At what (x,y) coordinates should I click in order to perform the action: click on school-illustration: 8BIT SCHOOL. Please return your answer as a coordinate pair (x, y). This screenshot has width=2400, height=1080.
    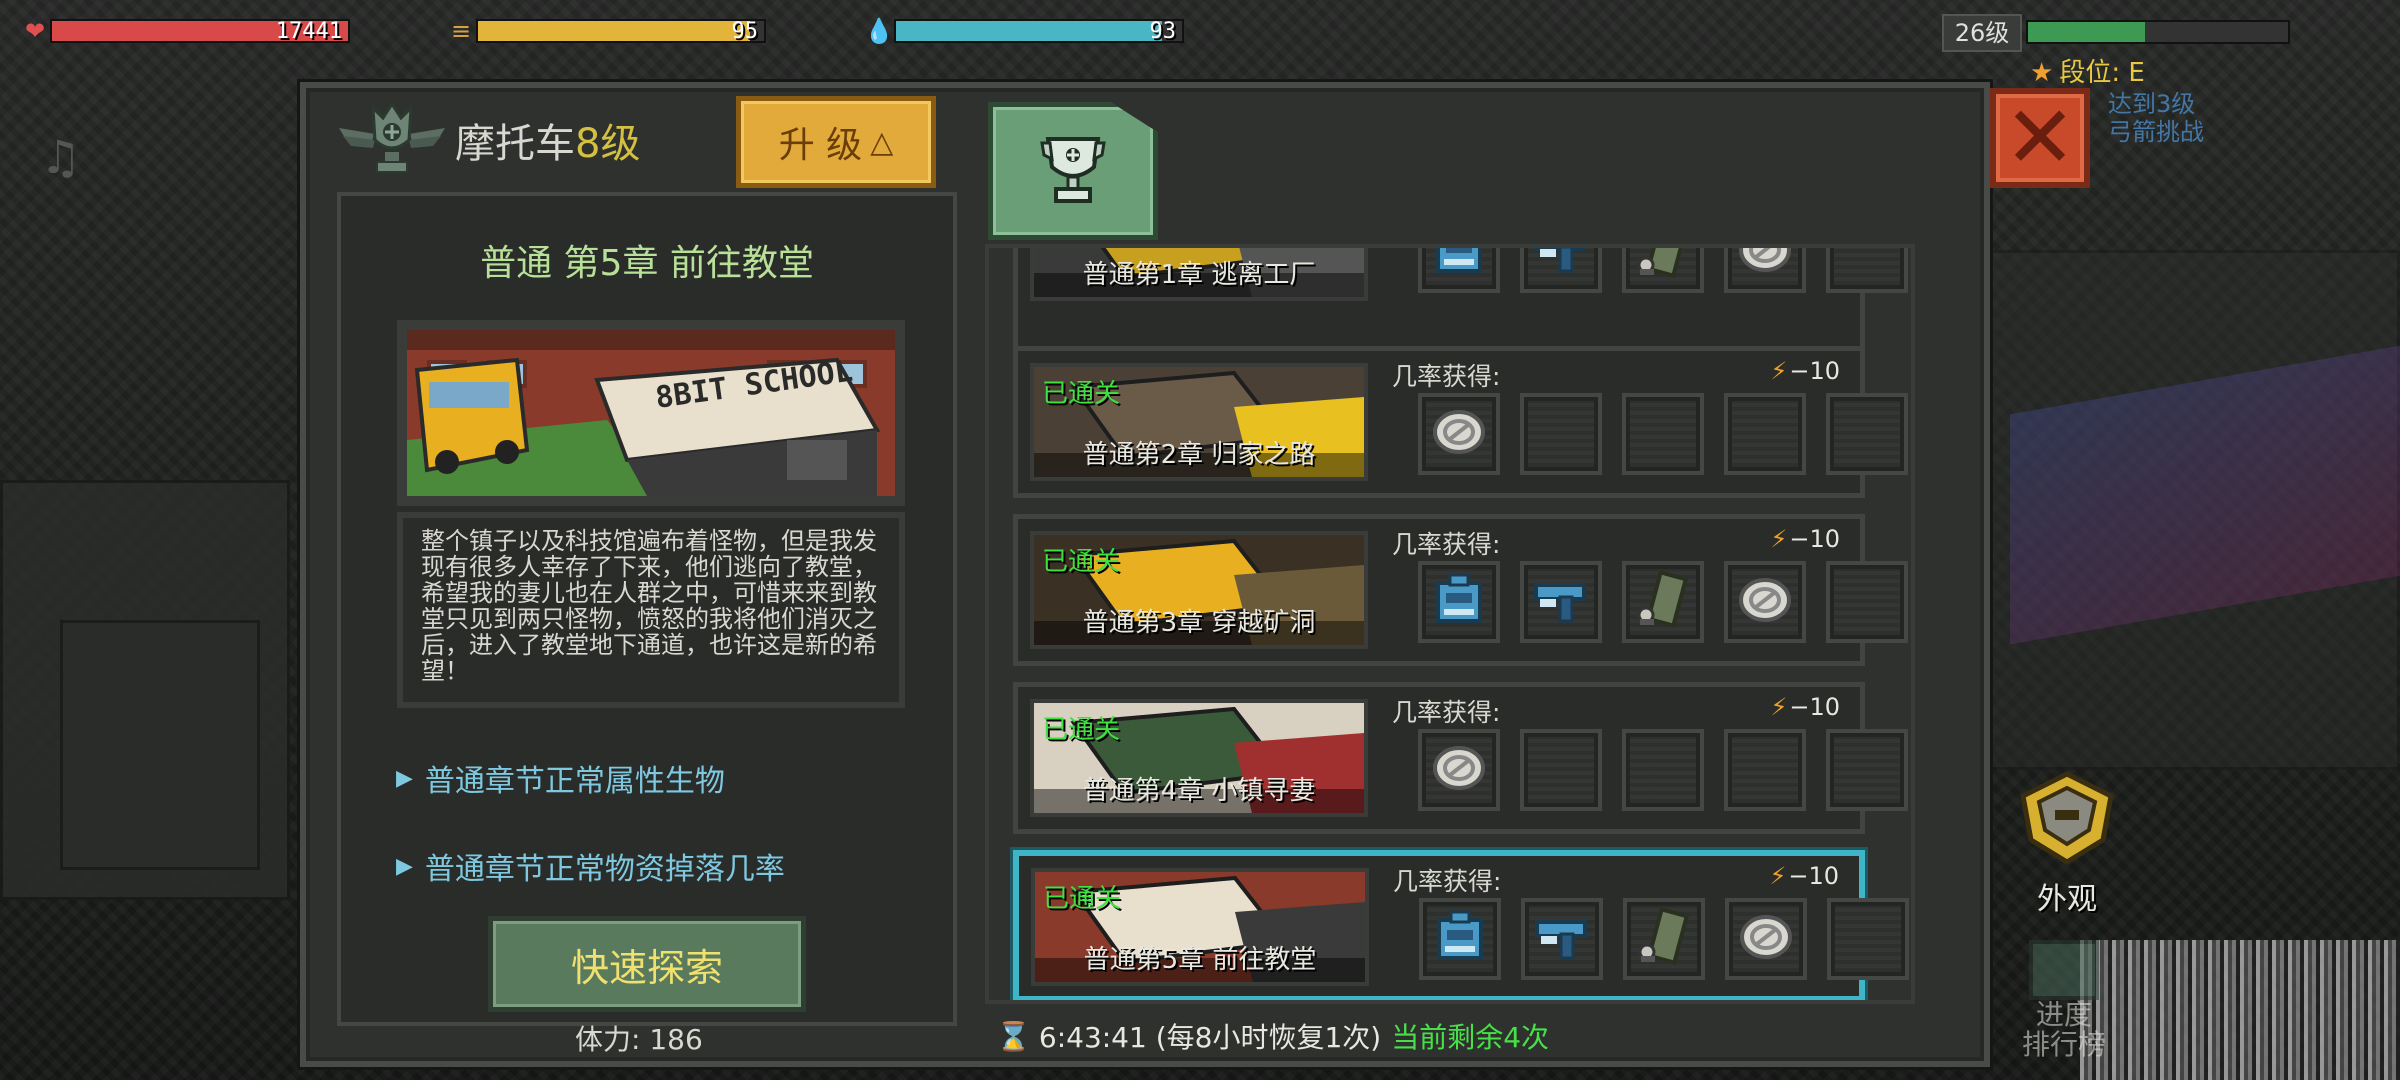
    Looking at the image, I should click on (651, 413).